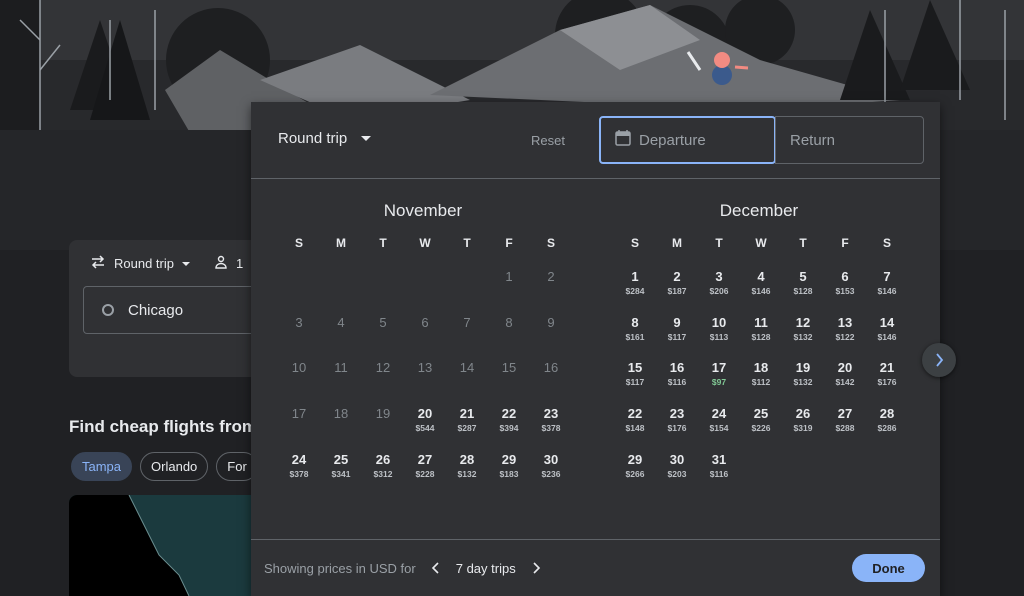  What do you see at coordinates (635, 467) in the screenshot?
I see `day-cell: 29 $266` at bounding box center [635, 467].